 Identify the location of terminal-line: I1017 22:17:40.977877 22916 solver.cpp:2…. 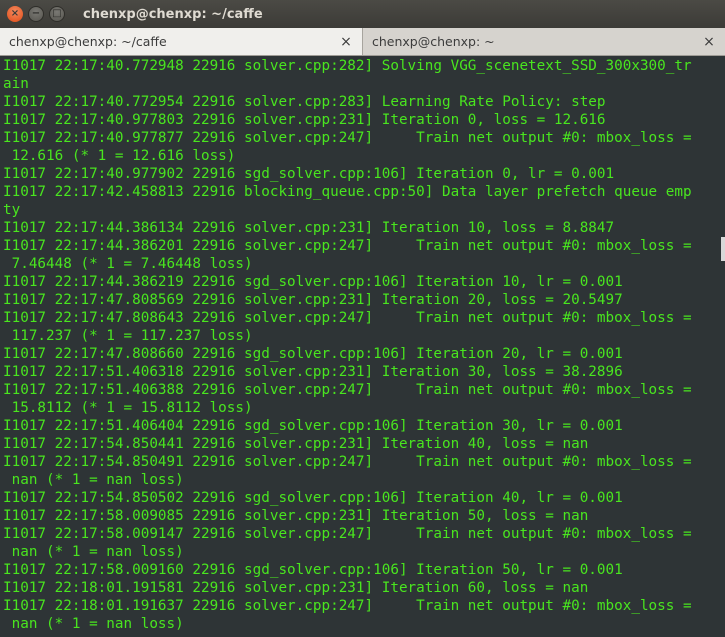
(347, 138).